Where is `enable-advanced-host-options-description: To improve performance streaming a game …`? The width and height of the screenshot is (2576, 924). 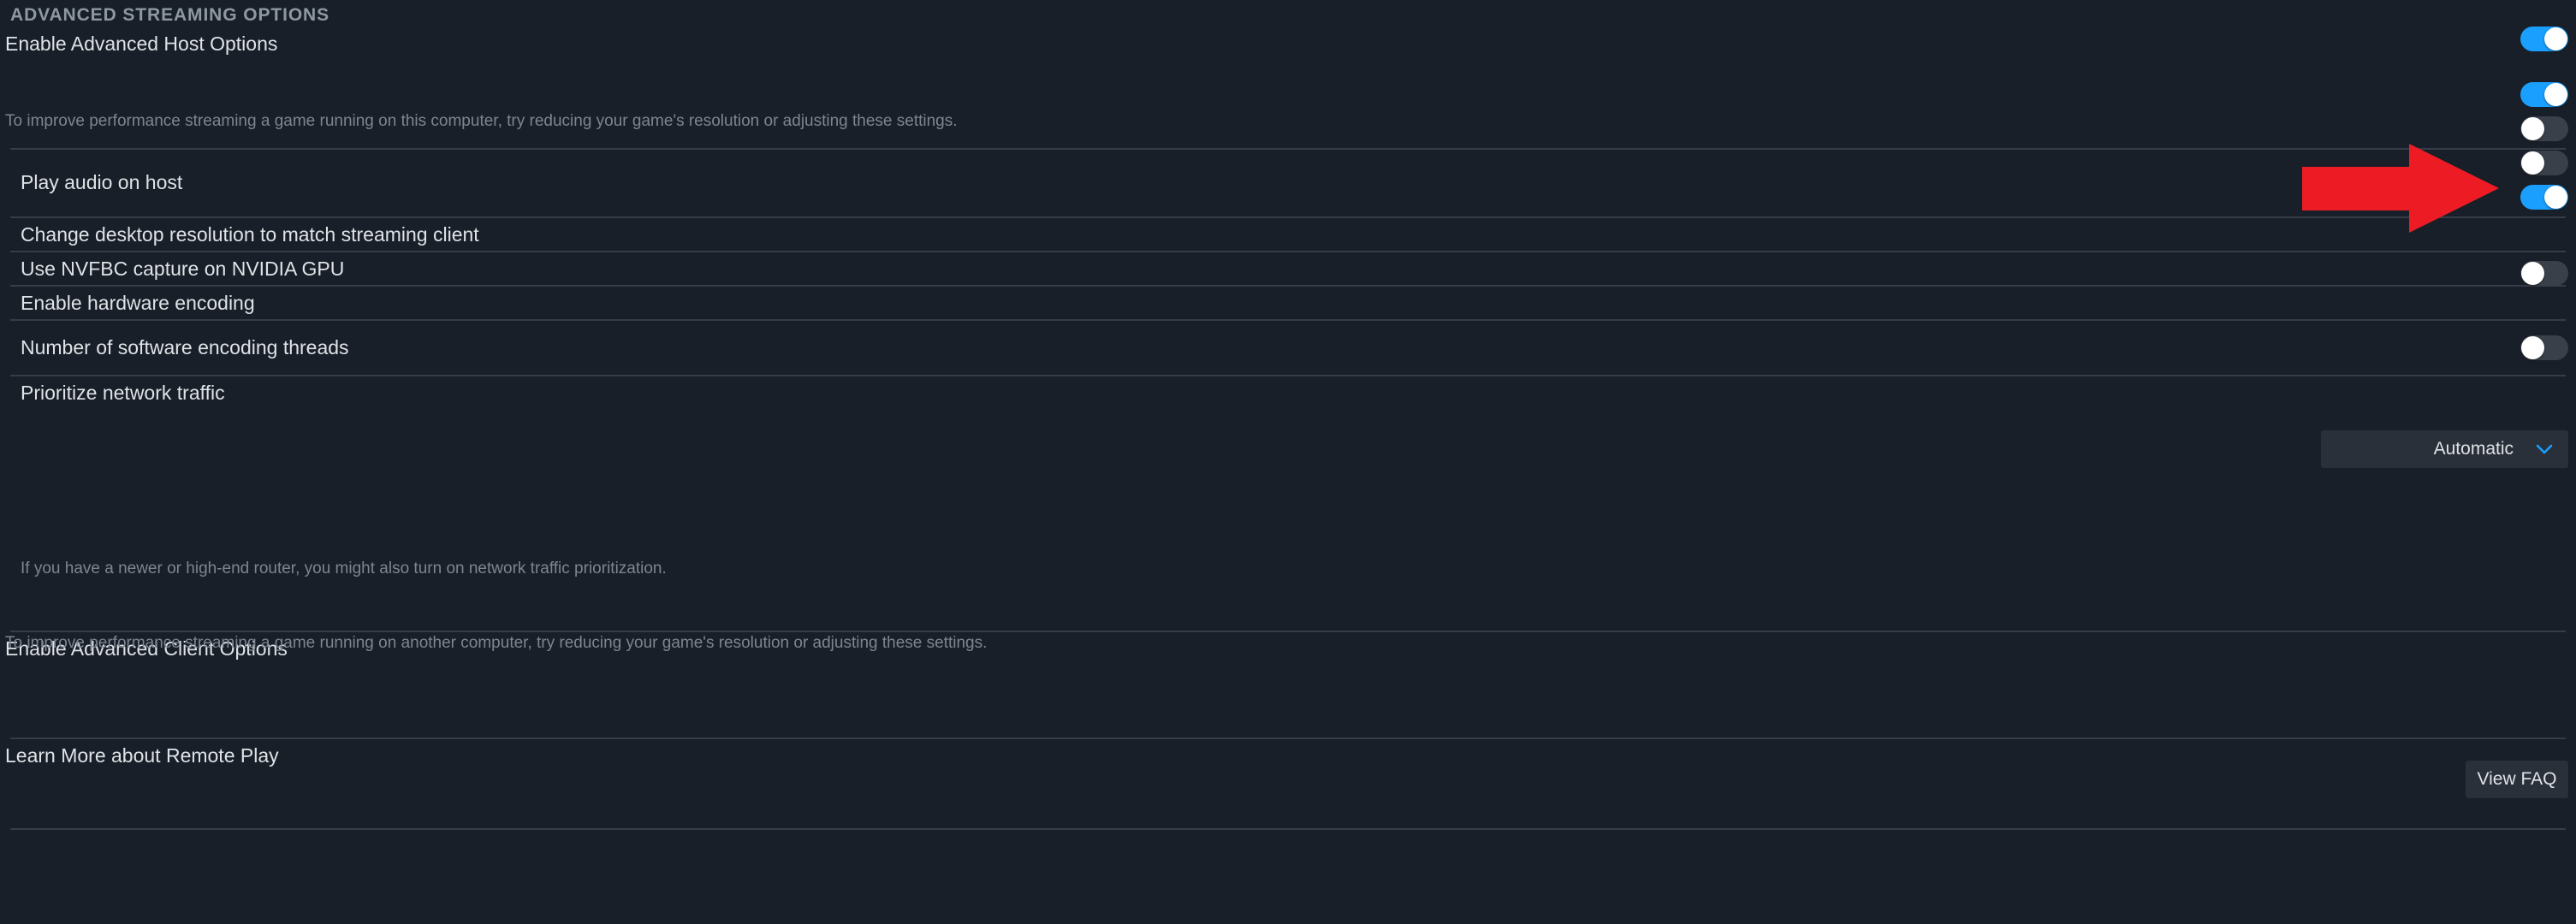 enable-advanced-host-options-description: To improve performance streaming a game … is located at coordinates (481, 121).